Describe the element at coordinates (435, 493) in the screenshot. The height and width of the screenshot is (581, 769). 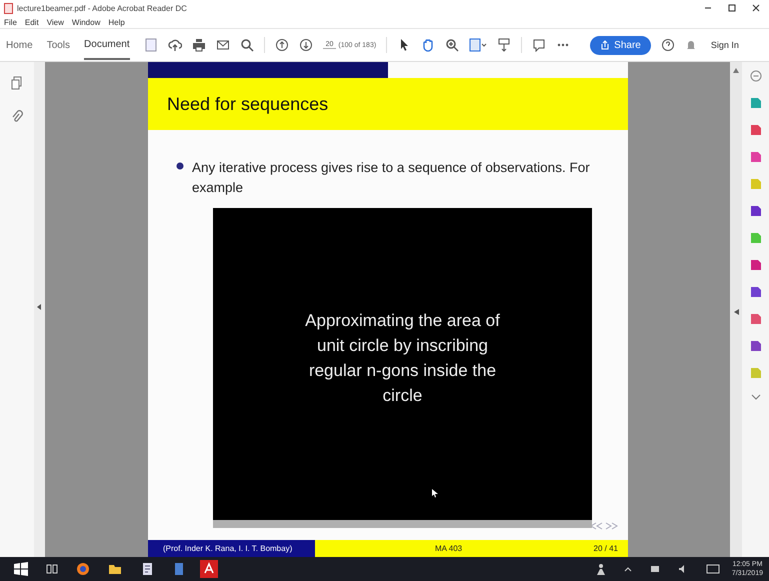
I see `cursor-icon` at that location.